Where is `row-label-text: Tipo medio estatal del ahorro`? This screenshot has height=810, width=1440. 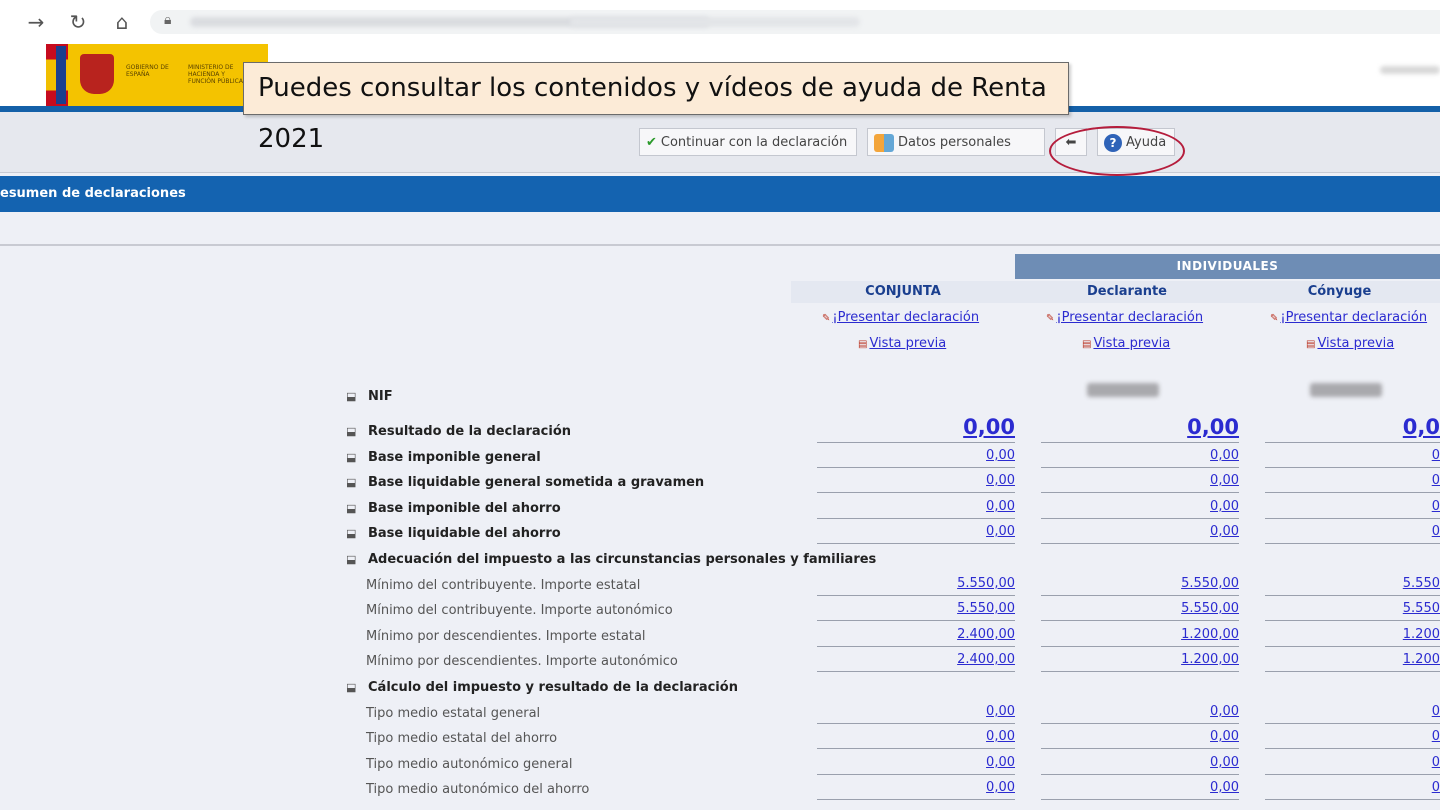
row-label-text: Tipo medio estatal del ahorro is located at coordinates (462, 738).